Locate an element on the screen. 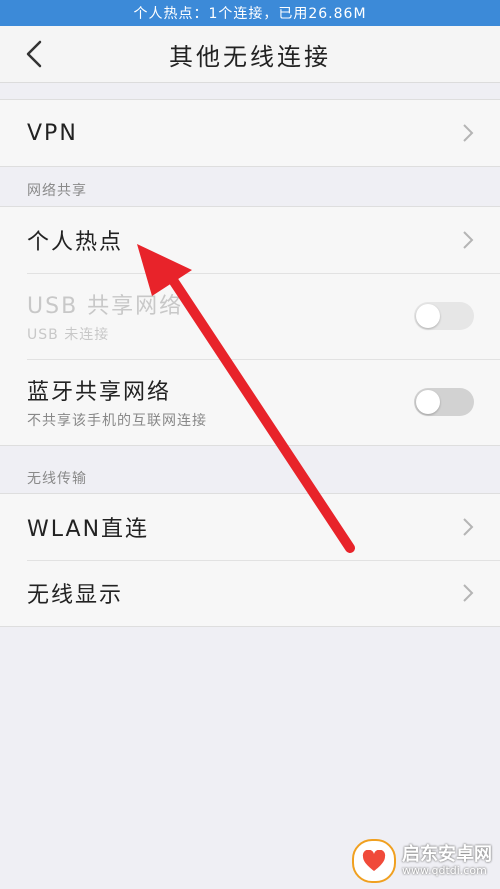  chevron-left-icon is located at coordinates (34, 54).